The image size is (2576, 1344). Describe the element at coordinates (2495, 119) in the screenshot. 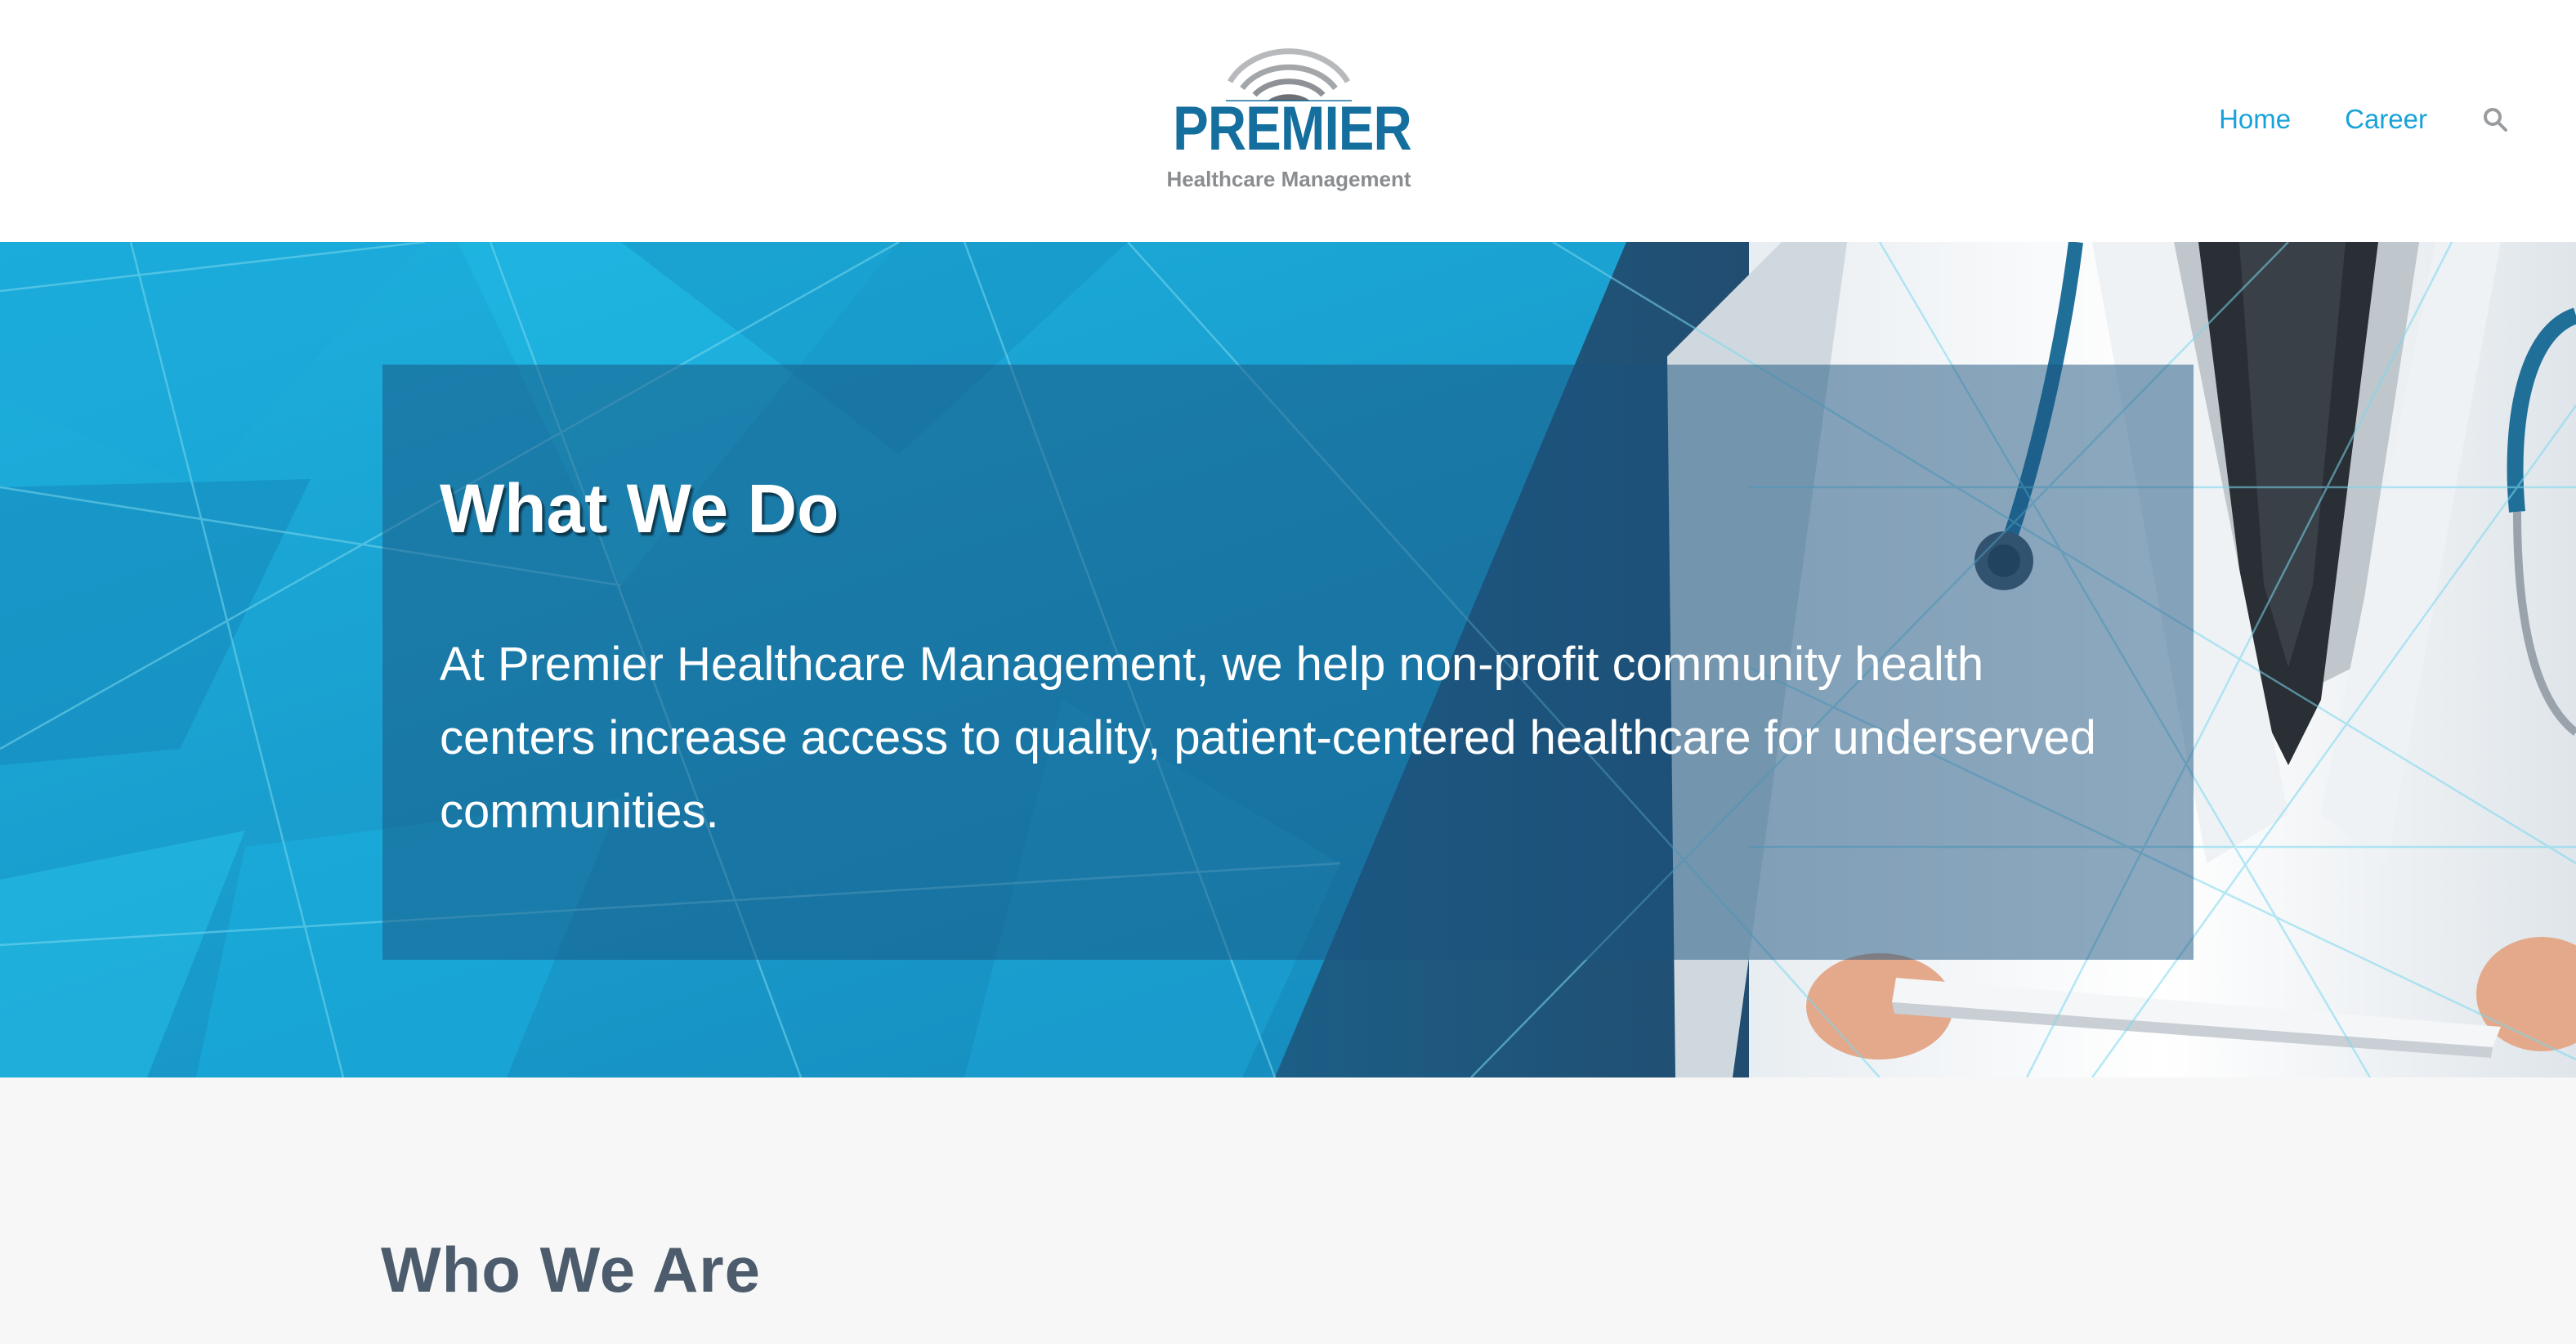

I see `search-icon` at that location.